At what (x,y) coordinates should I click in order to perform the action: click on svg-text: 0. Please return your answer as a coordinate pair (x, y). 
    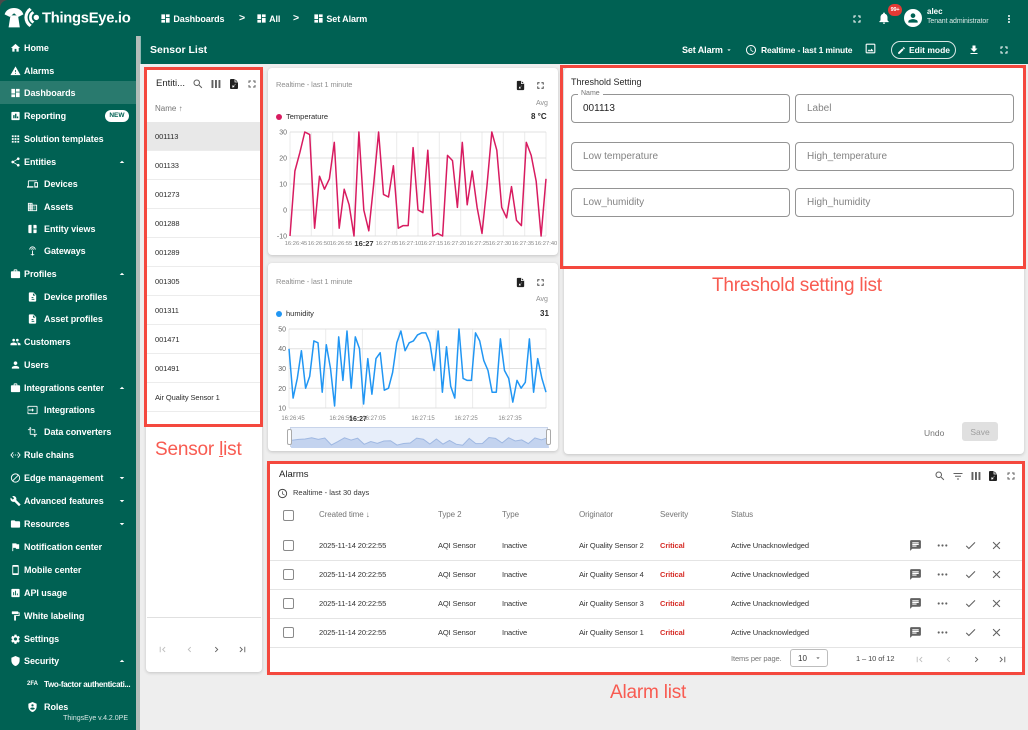
    Looking at the image, I should click on (285, 211).